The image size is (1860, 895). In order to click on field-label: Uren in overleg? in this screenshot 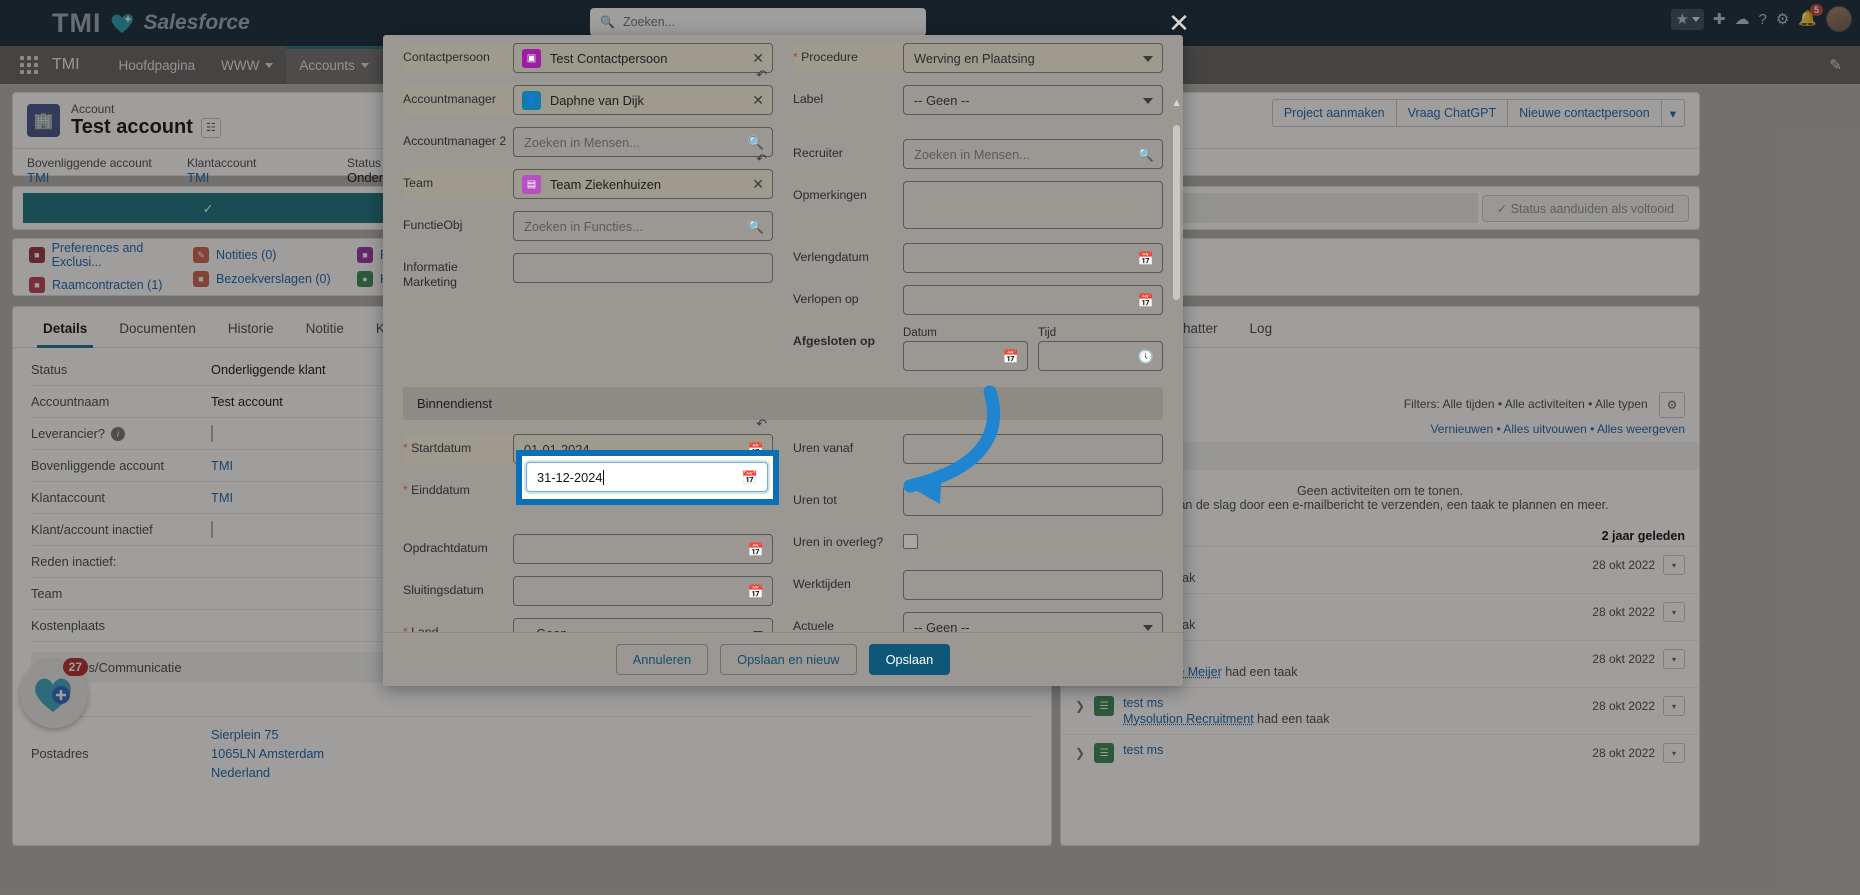, I will do `click(838, 542)`.